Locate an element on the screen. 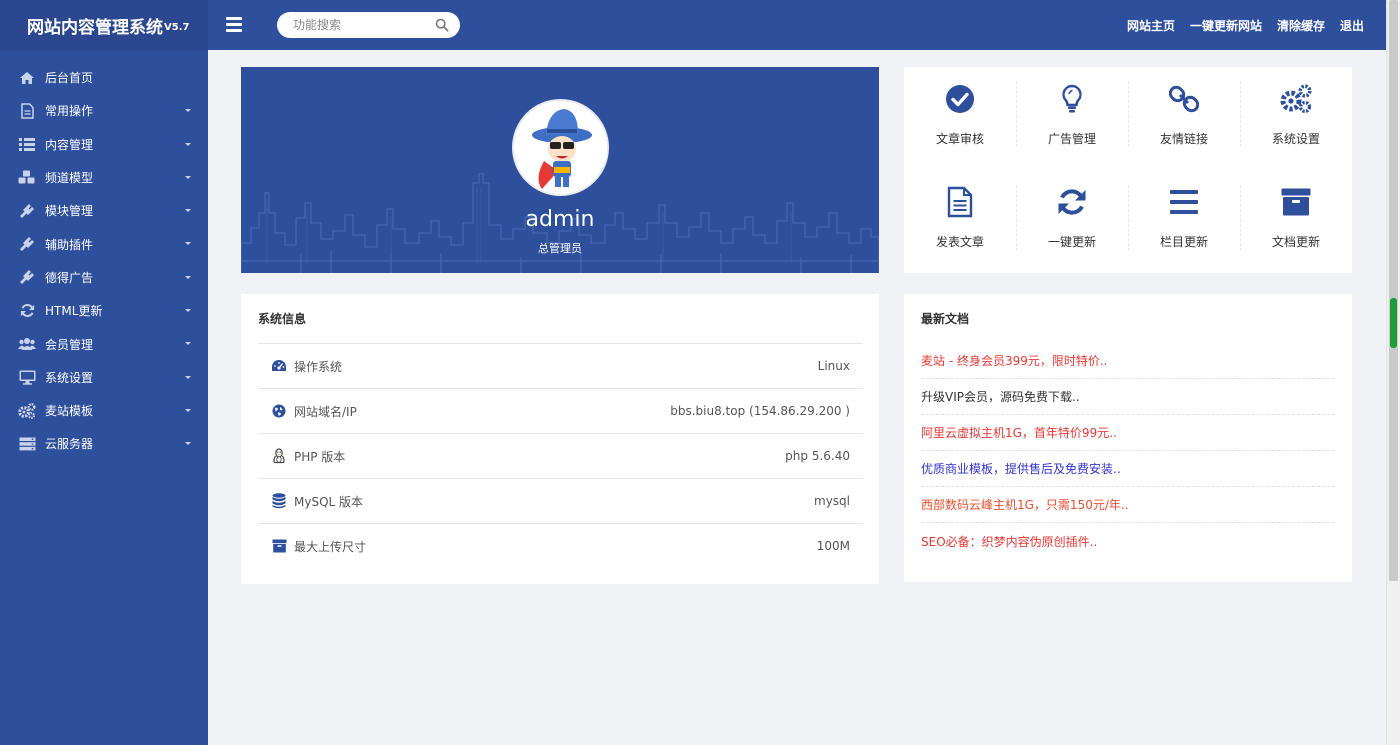  doc-link-item: 西部数码云峰主机1G，只需150元/年.. is located at coordinates (1128, 505).